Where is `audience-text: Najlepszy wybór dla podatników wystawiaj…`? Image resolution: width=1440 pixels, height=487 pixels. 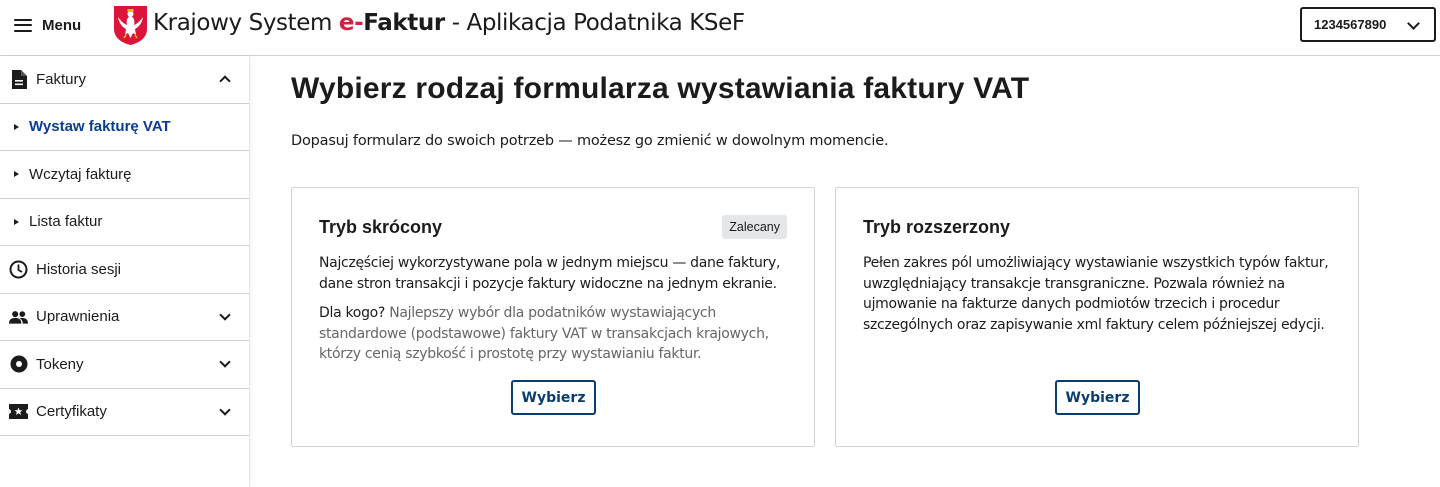
audience-text: Najlepszy wybór dla podatników wystawiaj… is located at coordinates (544, 333).